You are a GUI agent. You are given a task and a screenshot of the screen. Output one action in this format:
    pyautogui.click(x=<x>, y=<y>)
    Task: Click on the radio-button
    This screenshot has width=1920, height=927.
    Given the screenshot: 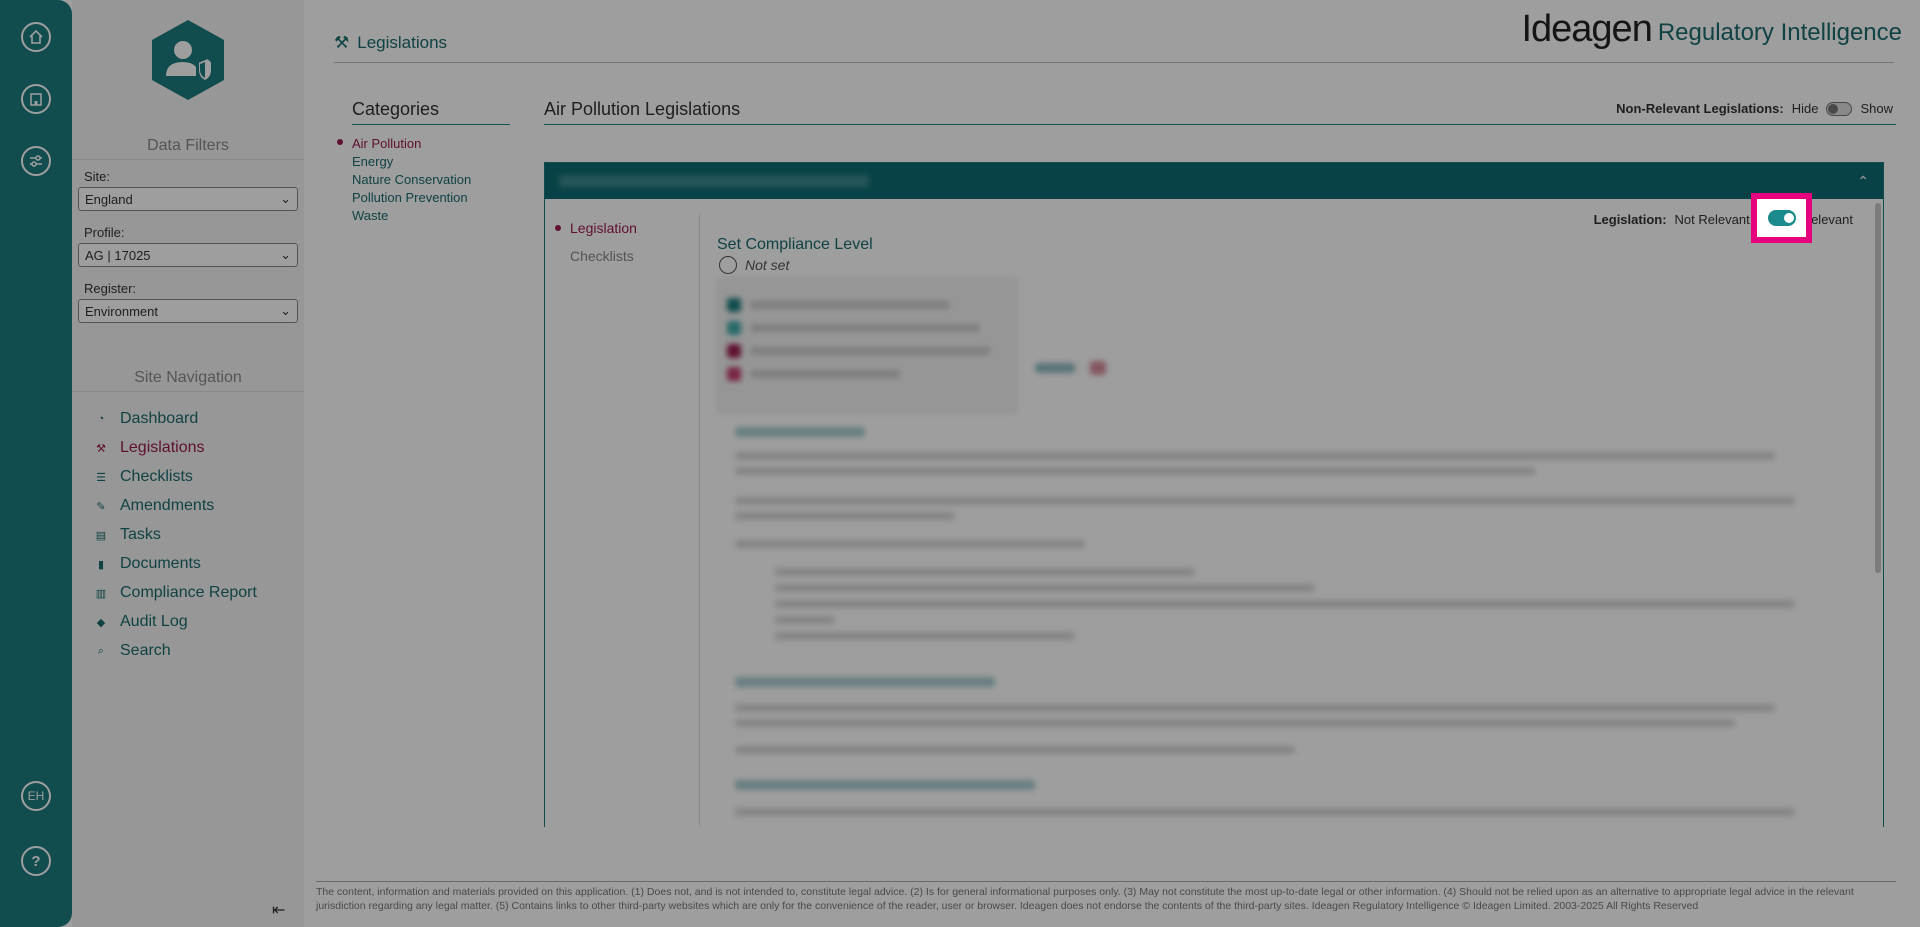 What is the action you would take?
    pyautogui.click(x=728, y=265)
    